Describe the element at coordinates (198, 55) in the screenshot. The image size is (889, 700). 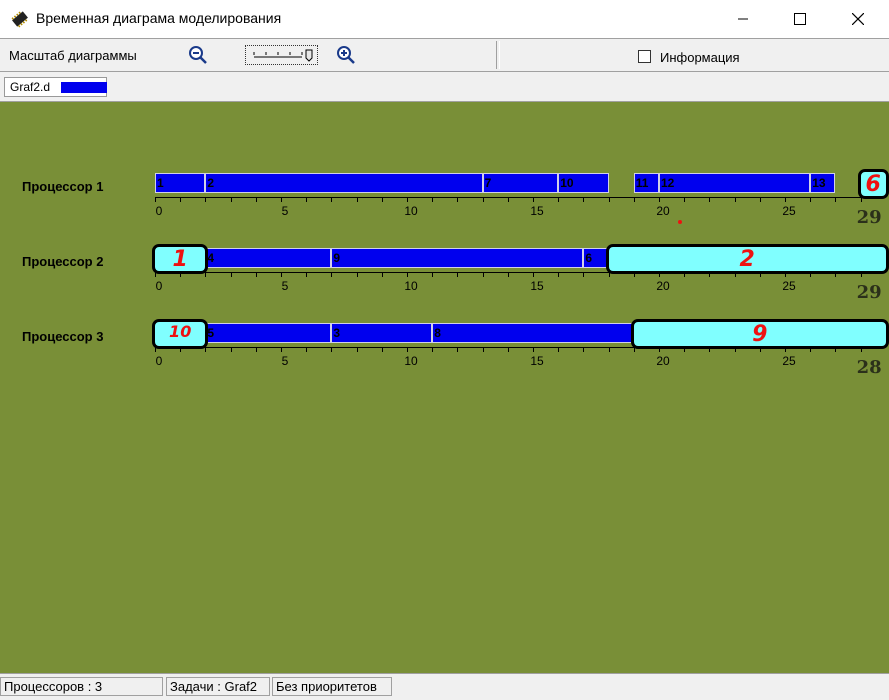
I see `zoom-out-icon` at that location.